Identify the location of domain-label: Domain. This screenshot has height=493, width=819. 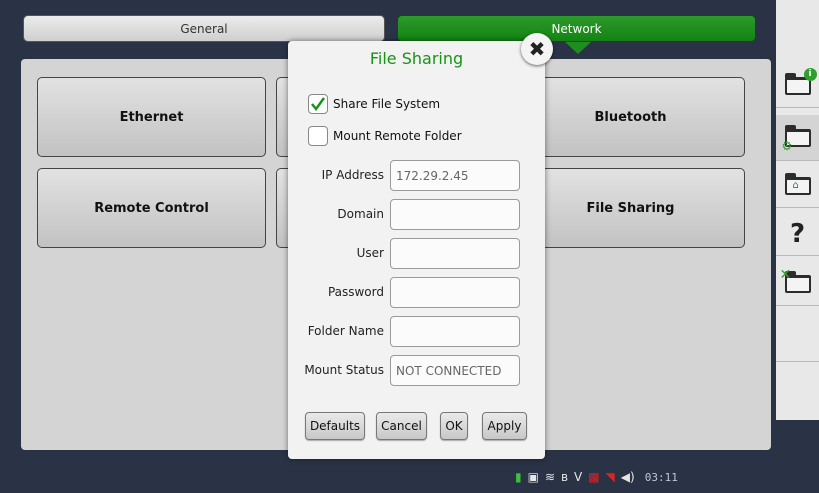
(360, 214).